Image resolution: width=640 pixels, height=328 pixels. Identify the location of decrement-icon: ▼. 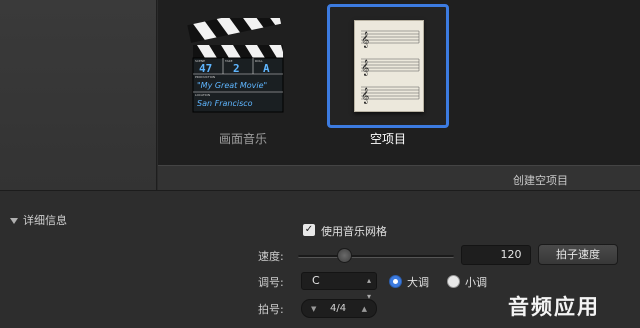
(313, 309).